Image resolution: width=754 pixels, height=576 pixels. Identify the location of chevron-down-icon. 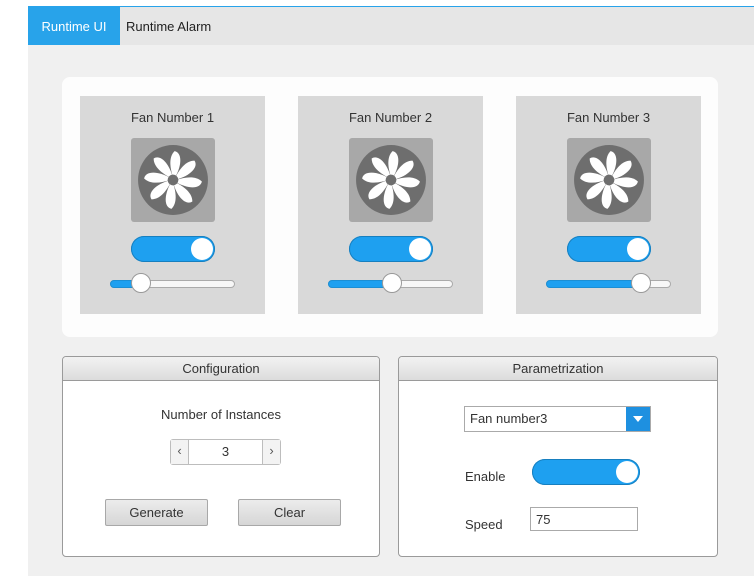
(638, 419).